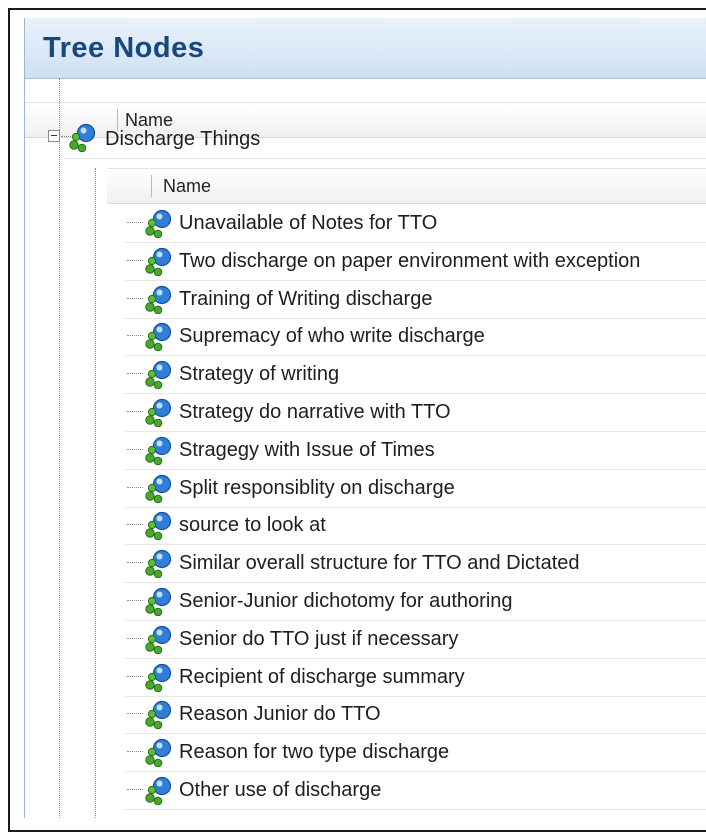 This screenshot has height=832, width=706. What do you see at coordinates (187, 186) in the screenshot?
I see `child-name-column-label: Name` at bounding box center [187, 186].